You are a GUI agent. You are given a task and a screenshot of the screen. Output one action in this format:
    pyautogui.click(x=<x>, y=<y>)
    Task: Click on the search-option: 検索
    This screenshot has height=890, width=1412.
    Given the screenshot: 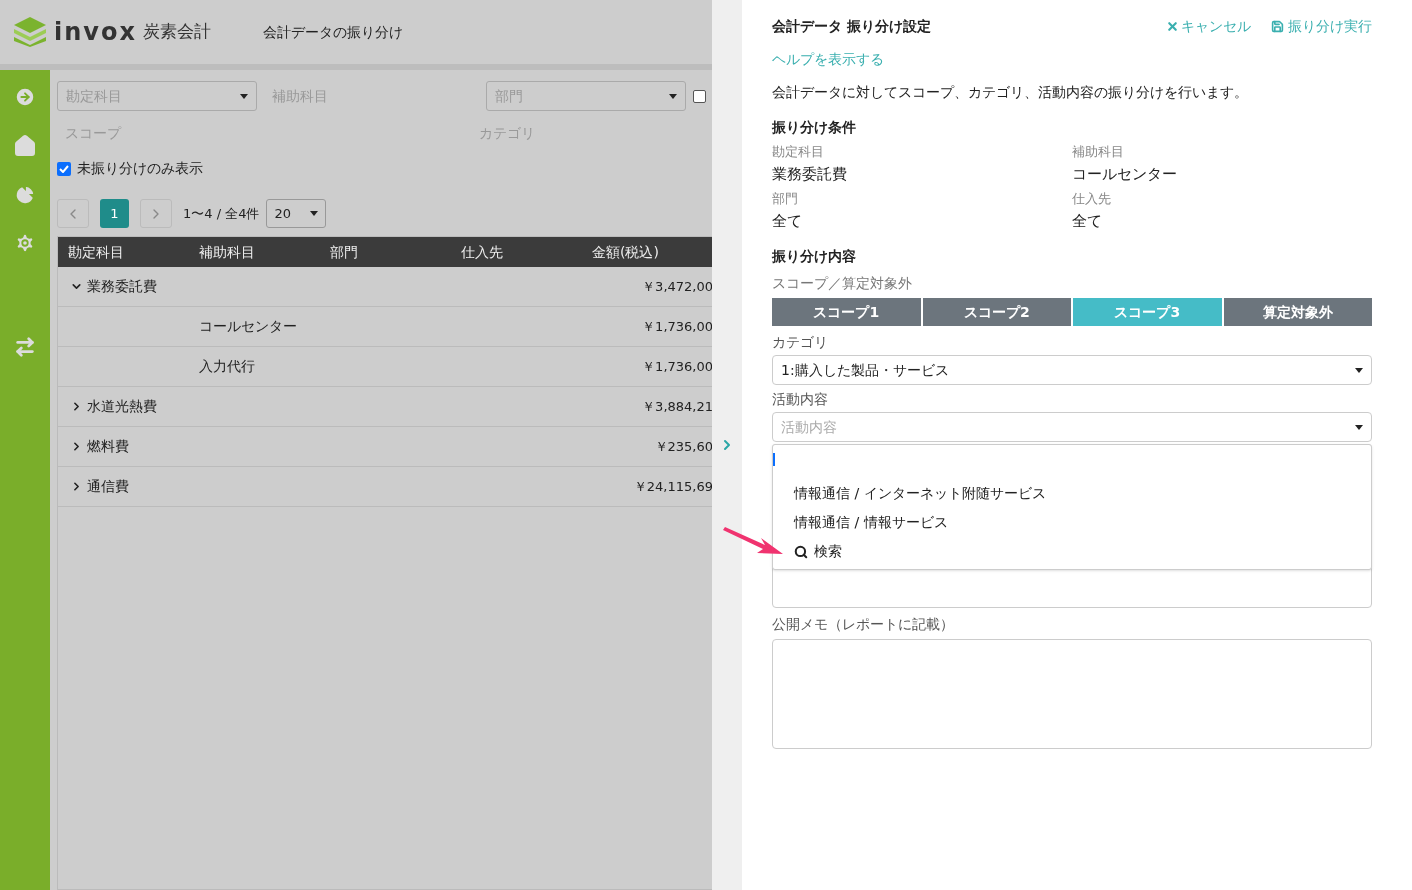 What is the action you would take?
    pyautogui.click(x=1082, y=551)
    